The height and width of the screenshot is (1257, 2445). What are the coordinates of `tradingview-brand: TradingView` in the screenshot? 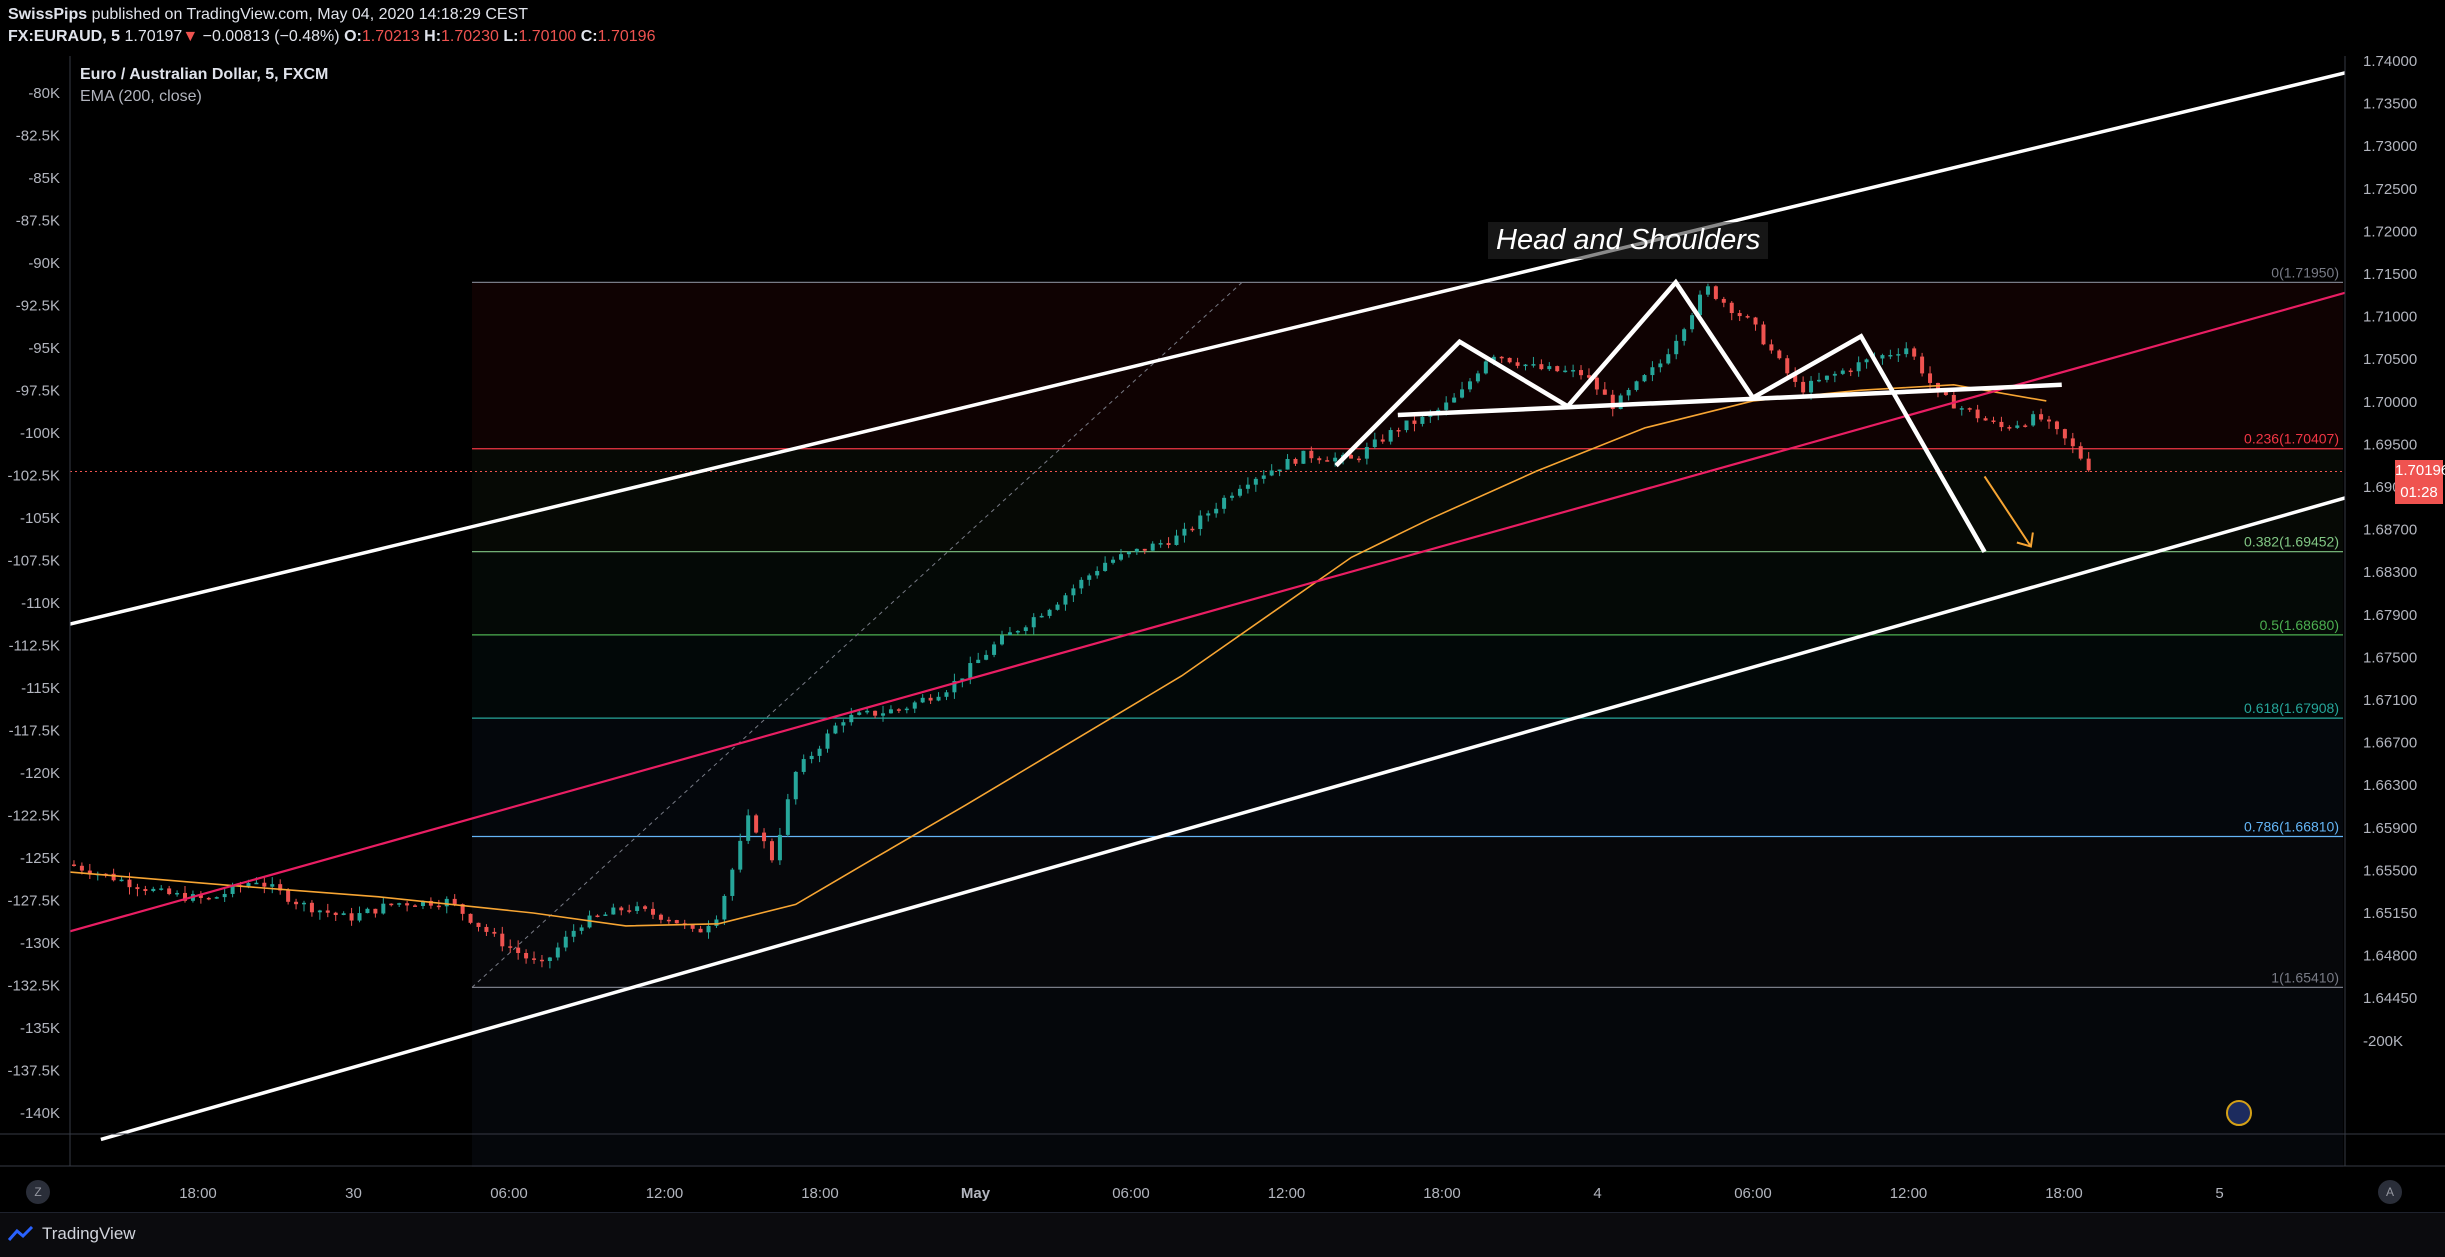 It's located at (72, 1234).